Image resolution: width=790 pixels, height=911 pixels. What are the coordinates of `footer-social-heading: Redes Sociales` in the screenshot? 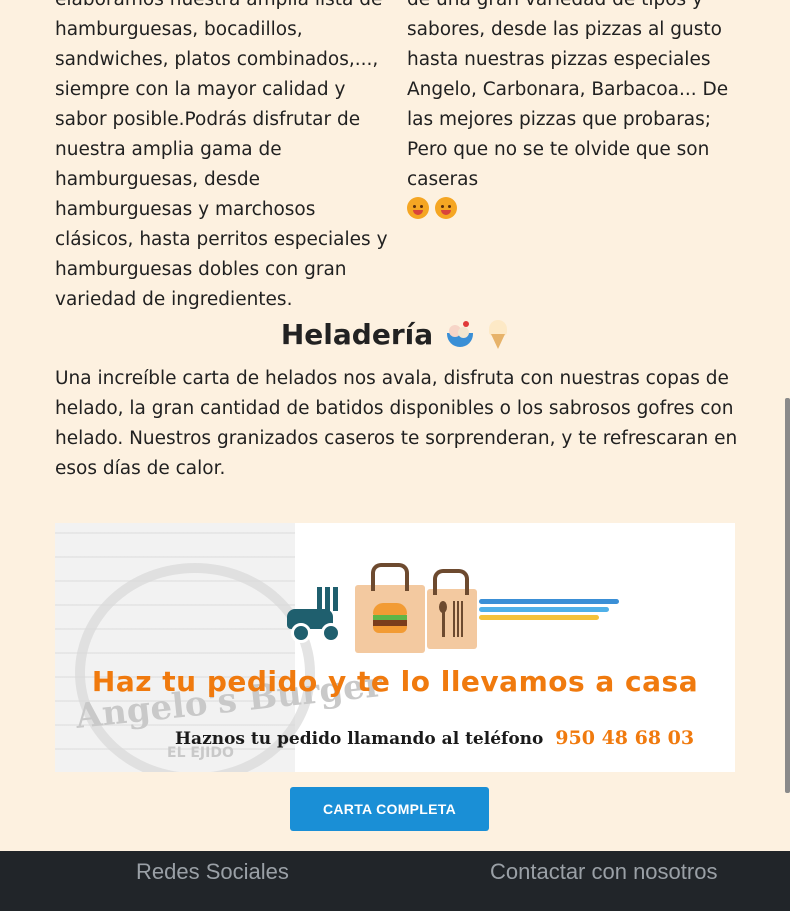 It's located at (212, 871).